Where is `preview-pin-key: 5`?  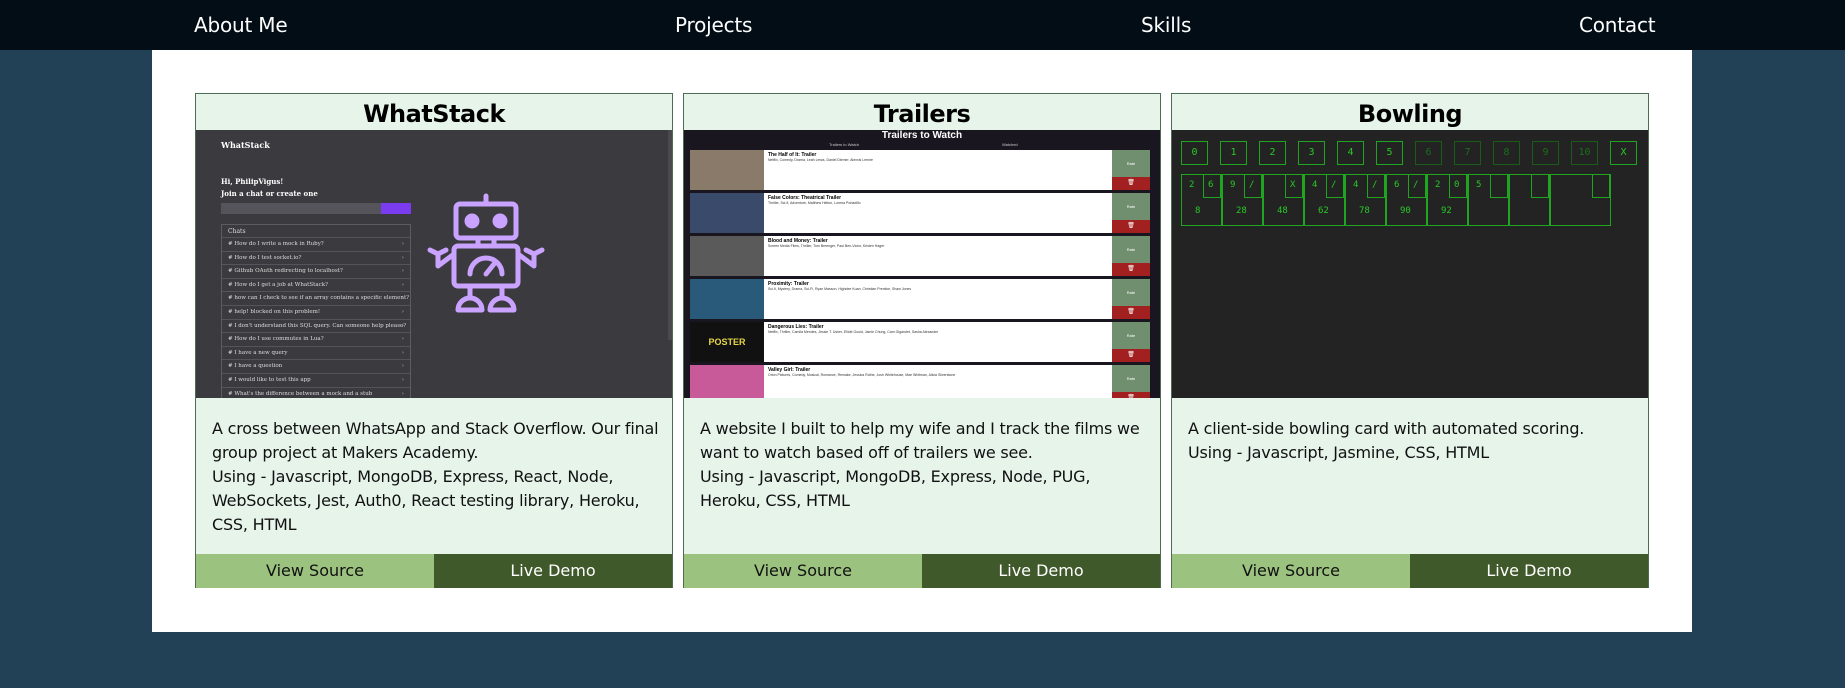
preview-pin-key: 5 is located at coordinates (1389, 153).